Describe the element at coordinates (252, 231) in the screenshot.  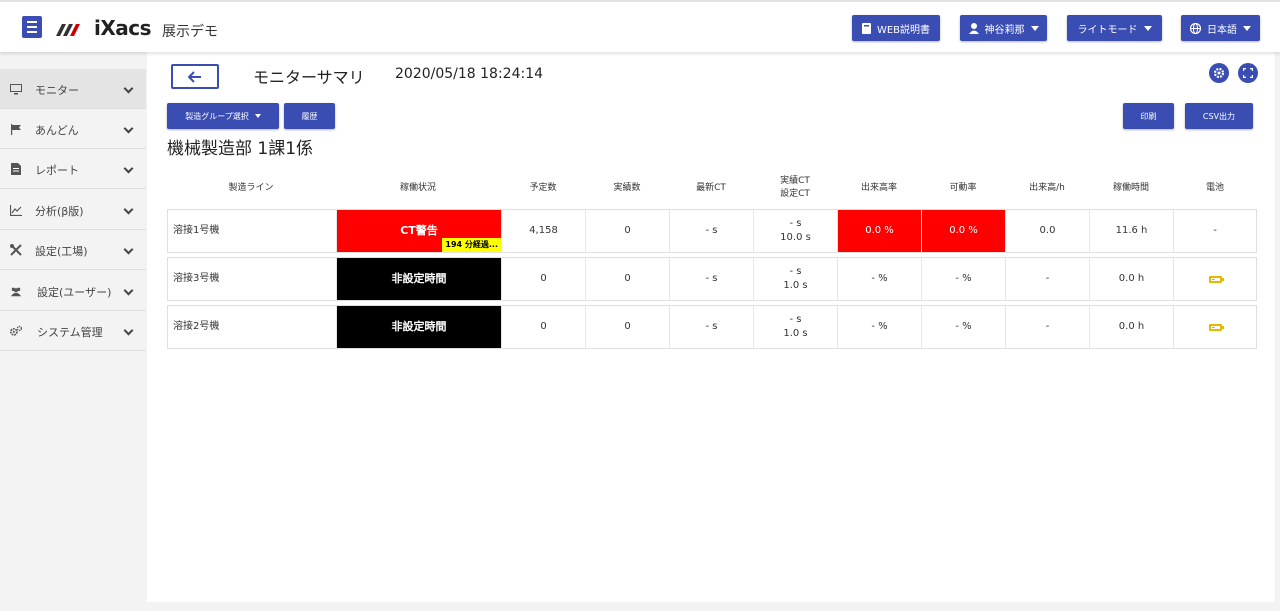
I see `line-name: 溶接1号機` at that location.